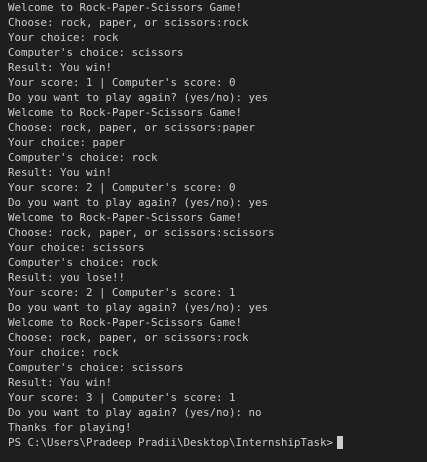 This screenshot has height=462, width=427. What do you see at coordinates (122, 187) in the screenshot?
I see `terminal-output-line: Your score: 2 | Computer's score: 0` at bounding box center [122, 187].